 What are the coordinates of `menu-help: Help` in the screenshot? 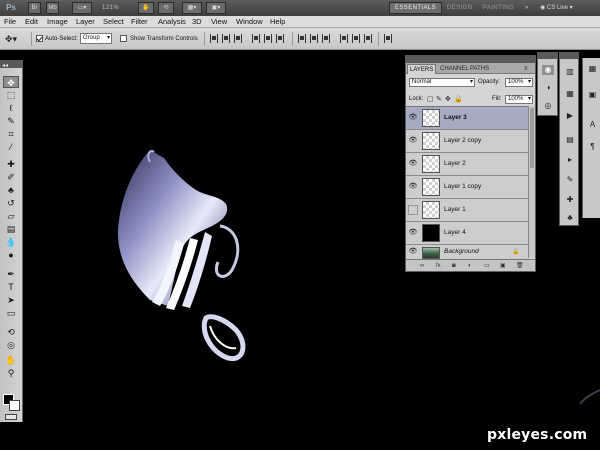 It's located at (277, 22).